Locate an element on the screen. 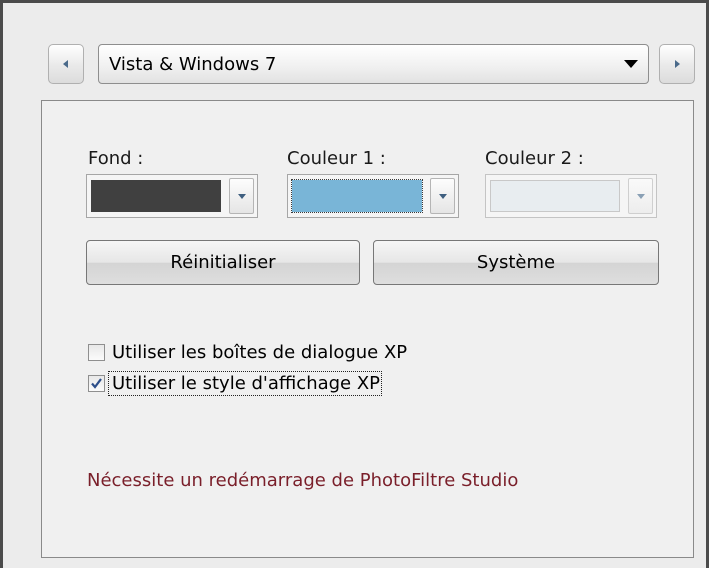 Image resolution: width=709 pixels, height=568 pixels. xp-dialogs-option: Utiliser les boîtes de dialogue XP is located at coordinates (247, 352).